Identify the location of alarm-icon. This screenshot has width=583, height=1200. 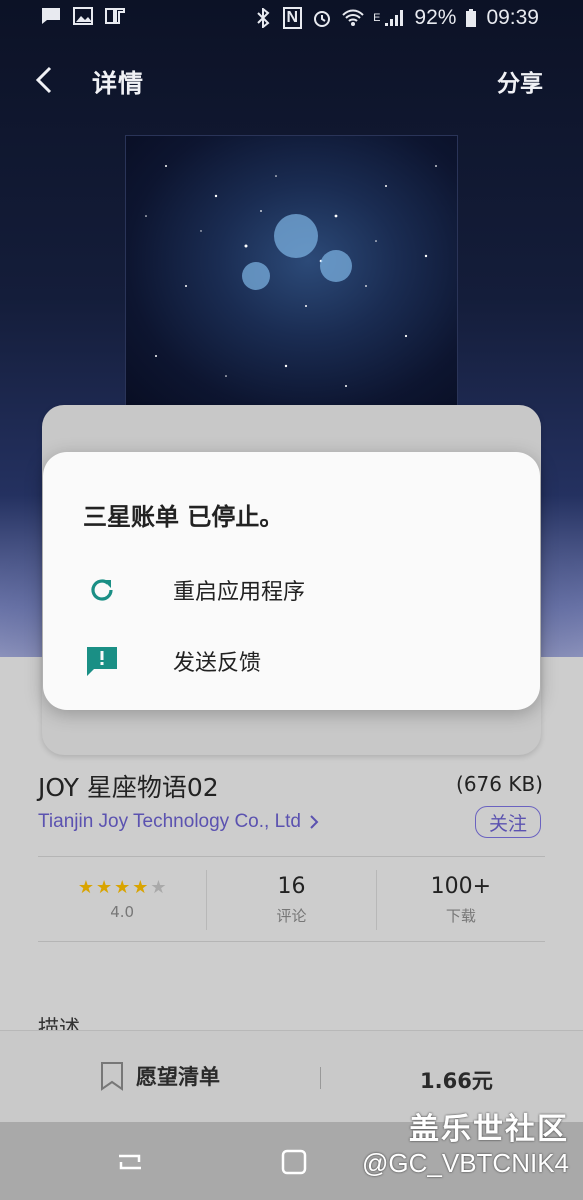
(322, 19).